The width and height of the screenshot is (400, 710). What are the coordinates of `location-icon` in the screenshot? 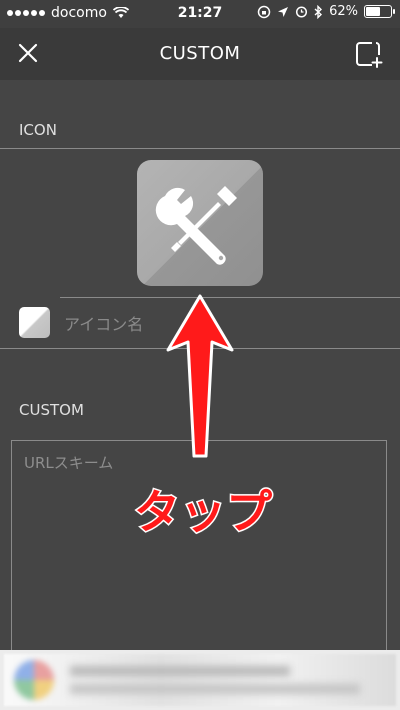 It's located at (283, 11).